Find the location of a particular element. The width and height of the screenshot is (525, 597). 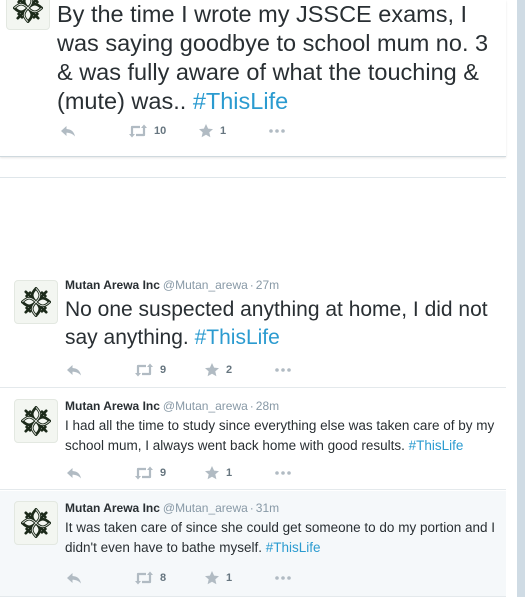

tweet-header: Mutan Arewa Inc @Mutan_arewa · 27m is located at coordinates (172, 285).